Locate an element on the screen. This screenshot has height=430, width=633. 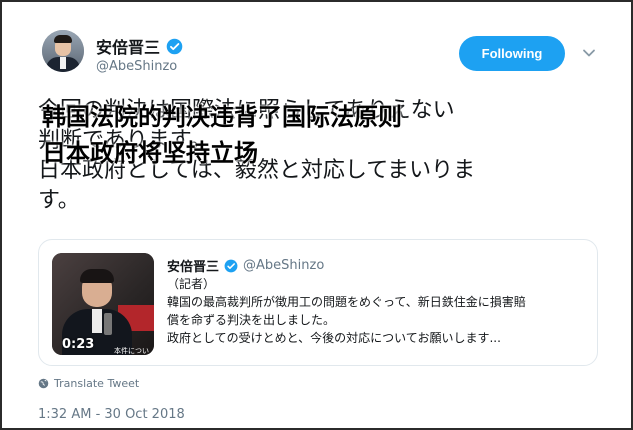
video-caption: 本件についての is located at coordinates (131, 351).